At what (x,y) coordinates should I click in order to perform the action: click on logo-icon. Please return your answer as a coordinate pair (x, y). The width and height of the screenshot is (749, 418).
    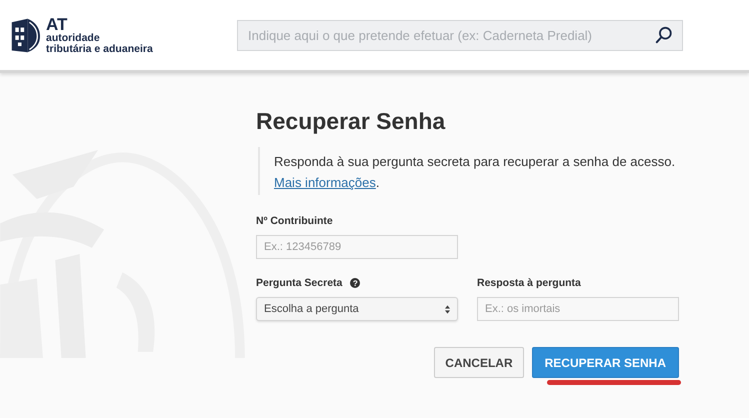
    Looking at the image, I should click on (25, 35).